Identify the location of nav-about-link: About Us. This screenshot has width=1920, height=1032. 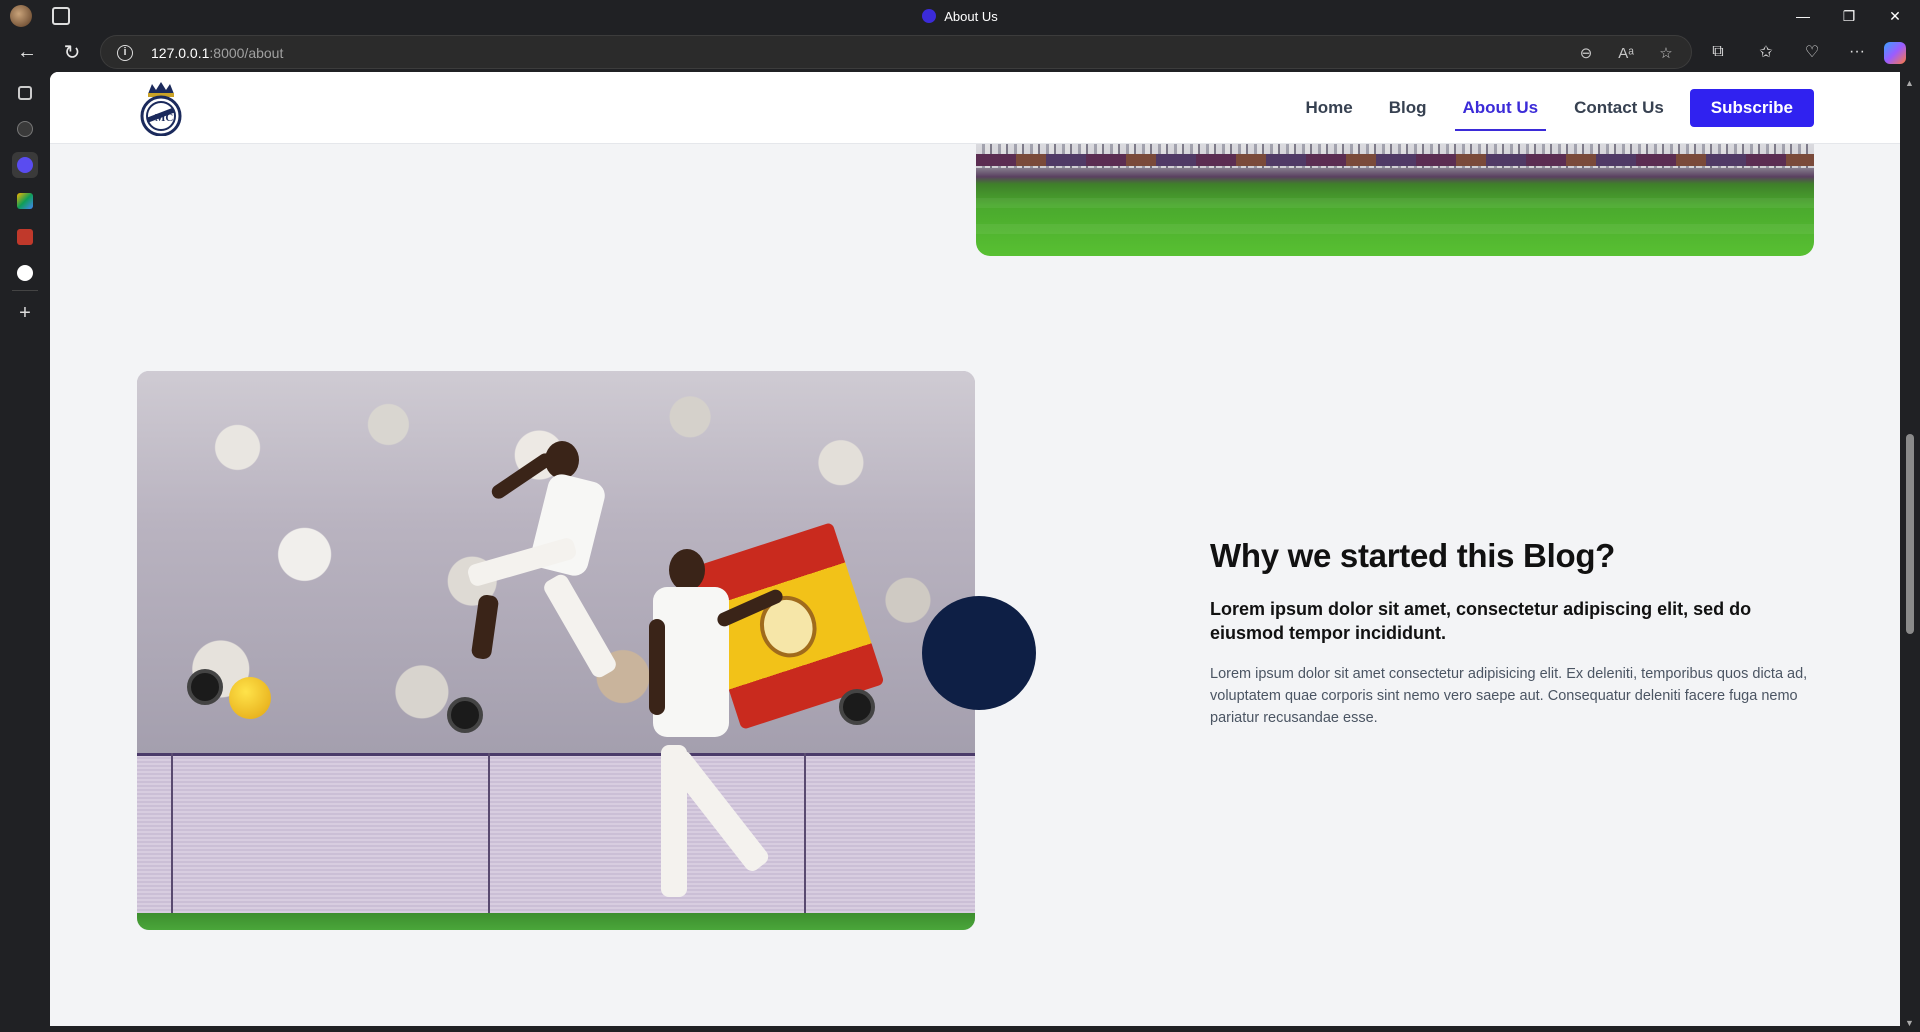
(1501, 109).